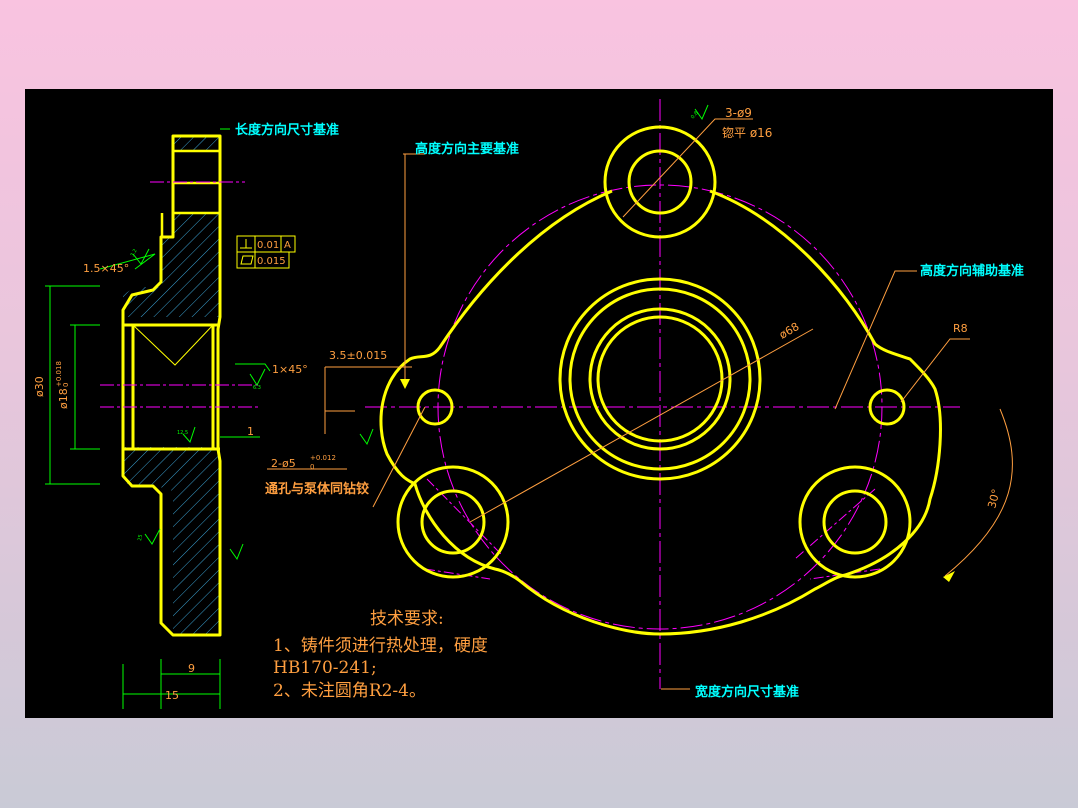 The image size is (1078, 808). Describe the element at coordinates (182, 433) in the screenshot. I see `rough-c: 12.5` at that location.